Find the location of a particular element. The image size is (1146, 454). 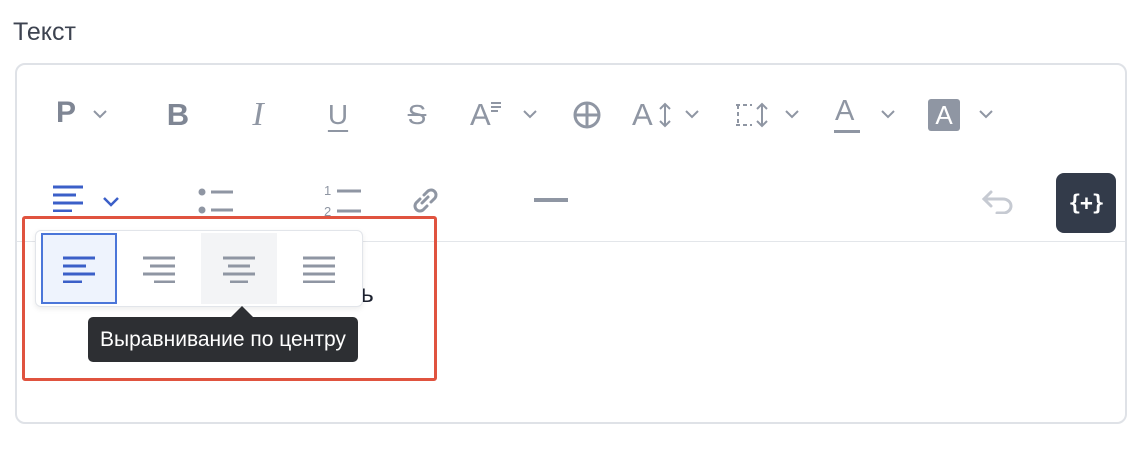

insert-variable-icon: {+} is located at coordinates (1086, 203).